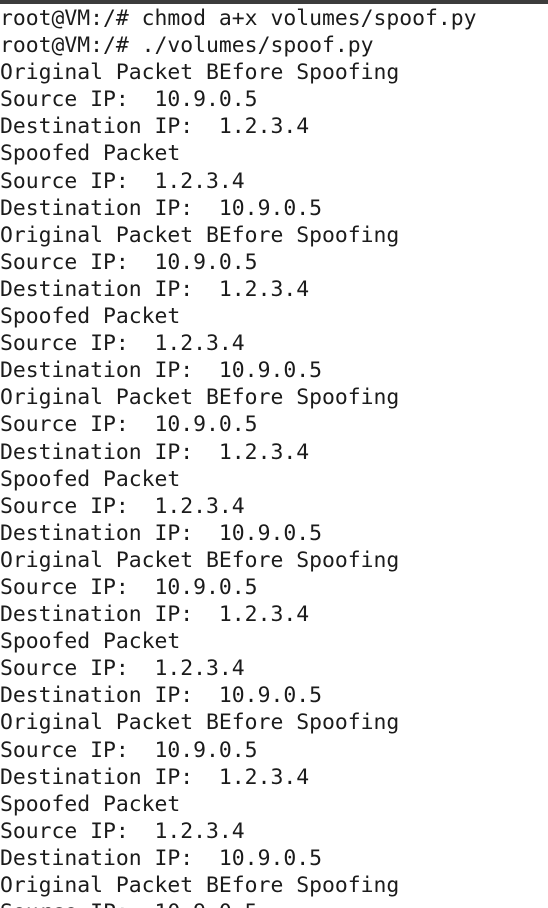  What do you see at coordinates (187, 46) in the screenshot?
I see `shell-command-line: root@VM:/# ./volumes/spoof.py` at bounding box center [187, 46].